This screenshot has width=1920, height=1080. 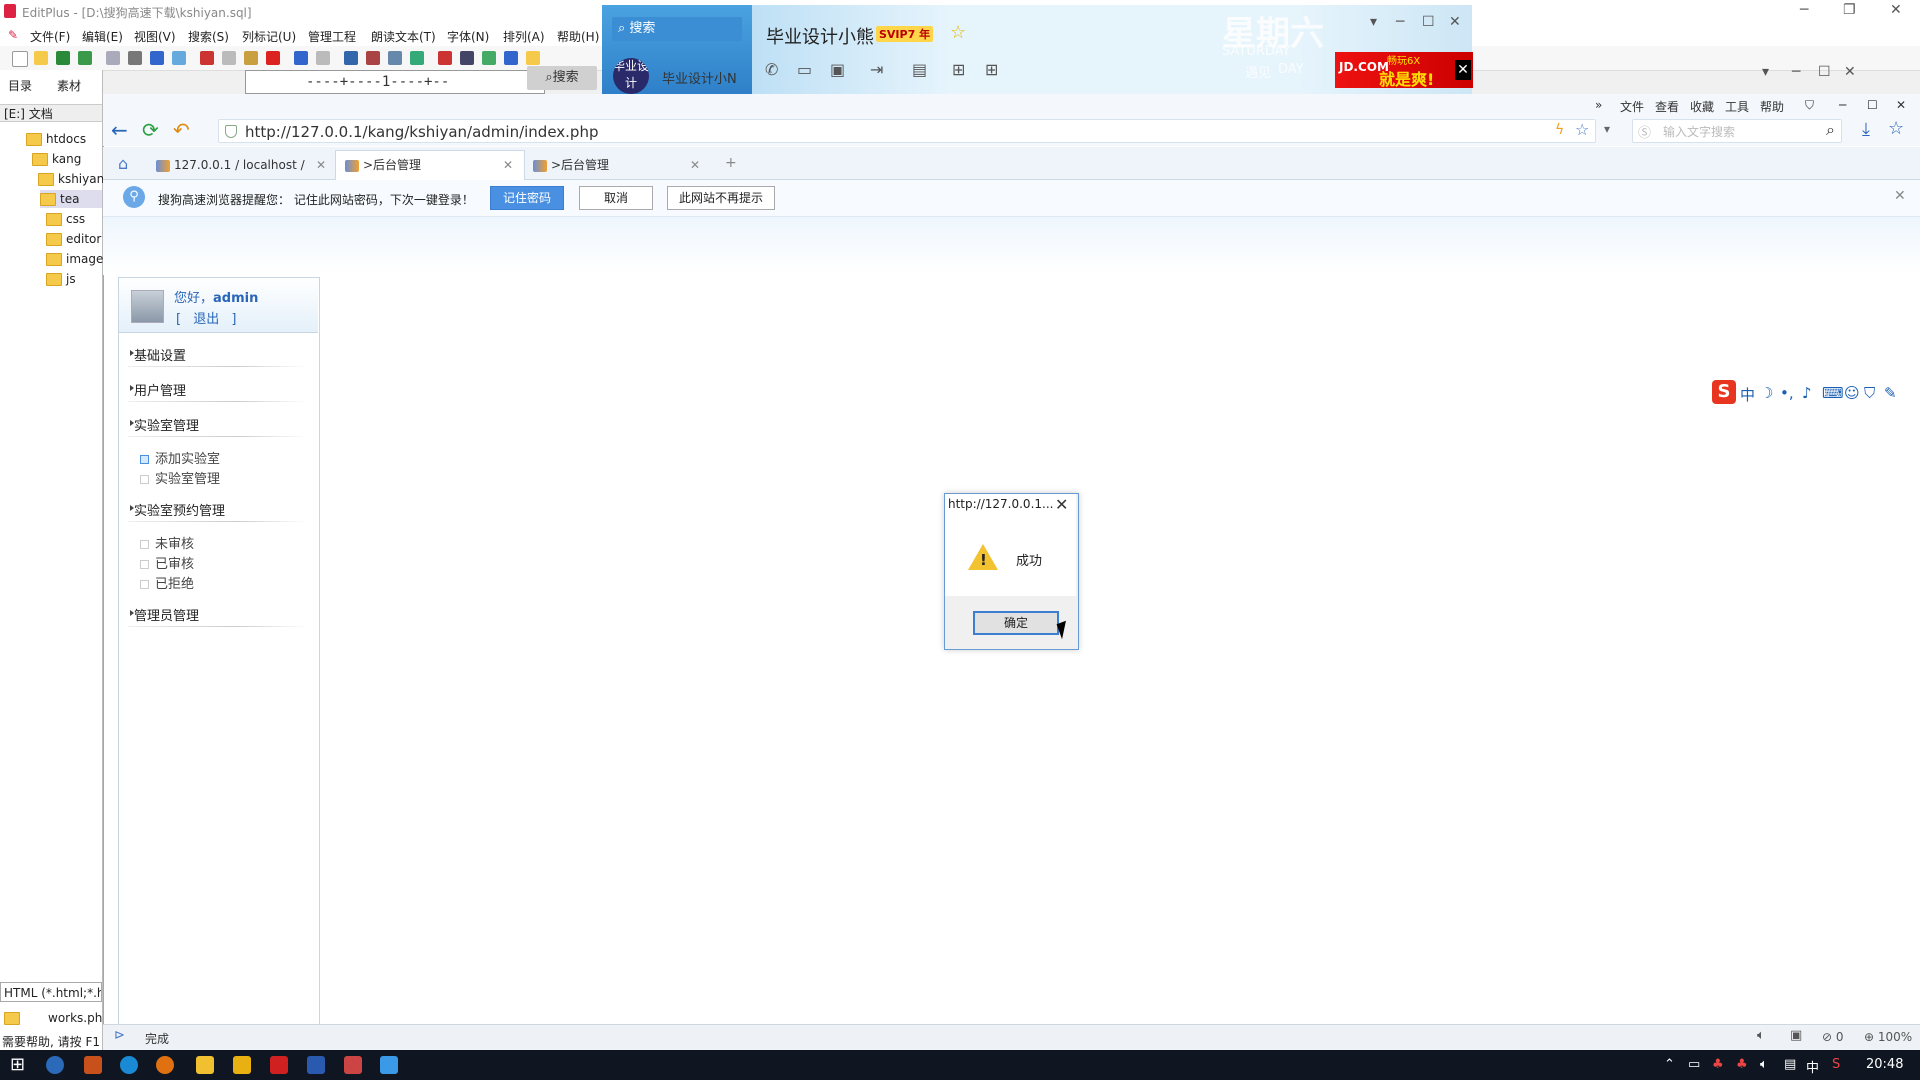 I want to click on tree-item-css: css, so click(x=65, y=219).